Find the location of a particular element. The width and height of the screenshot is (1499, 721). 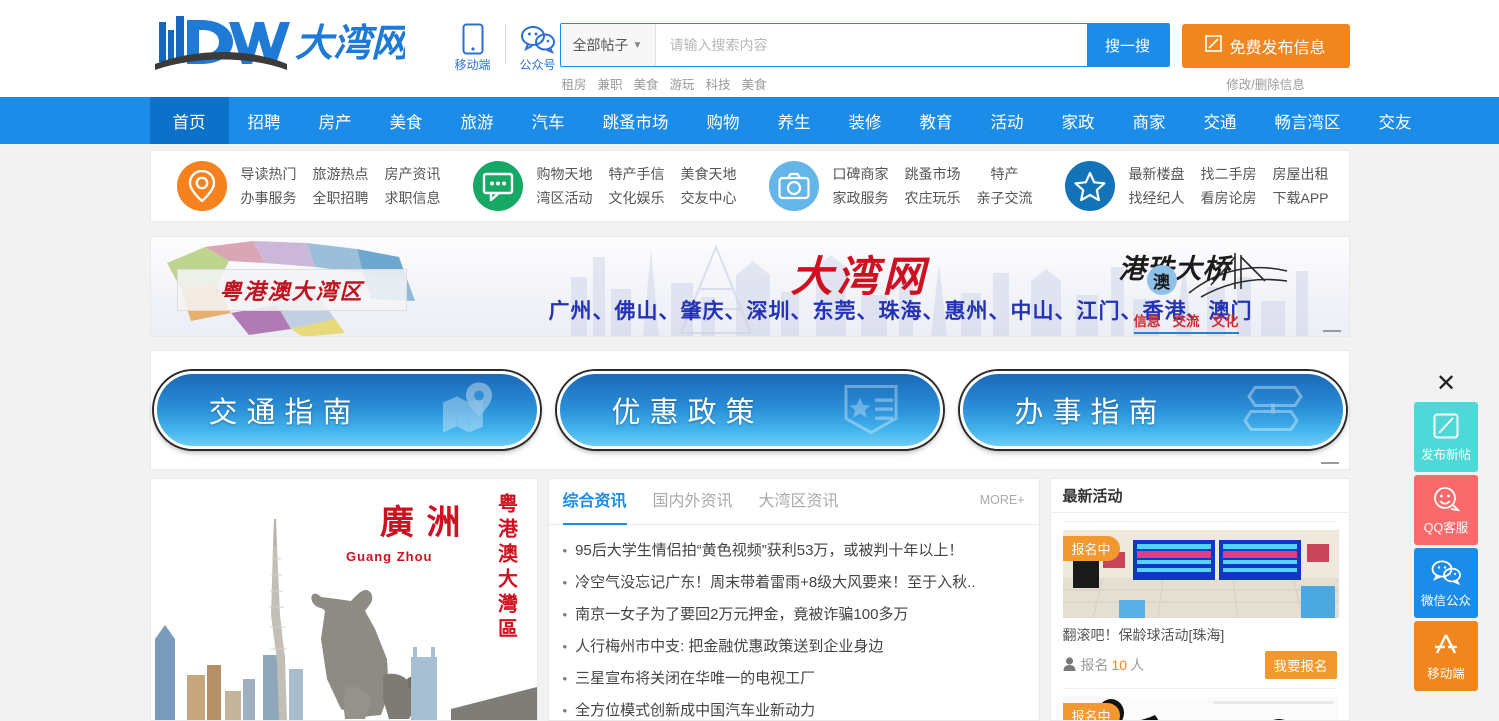

close-icon: ✕ is located at coordinates (1446, 384).